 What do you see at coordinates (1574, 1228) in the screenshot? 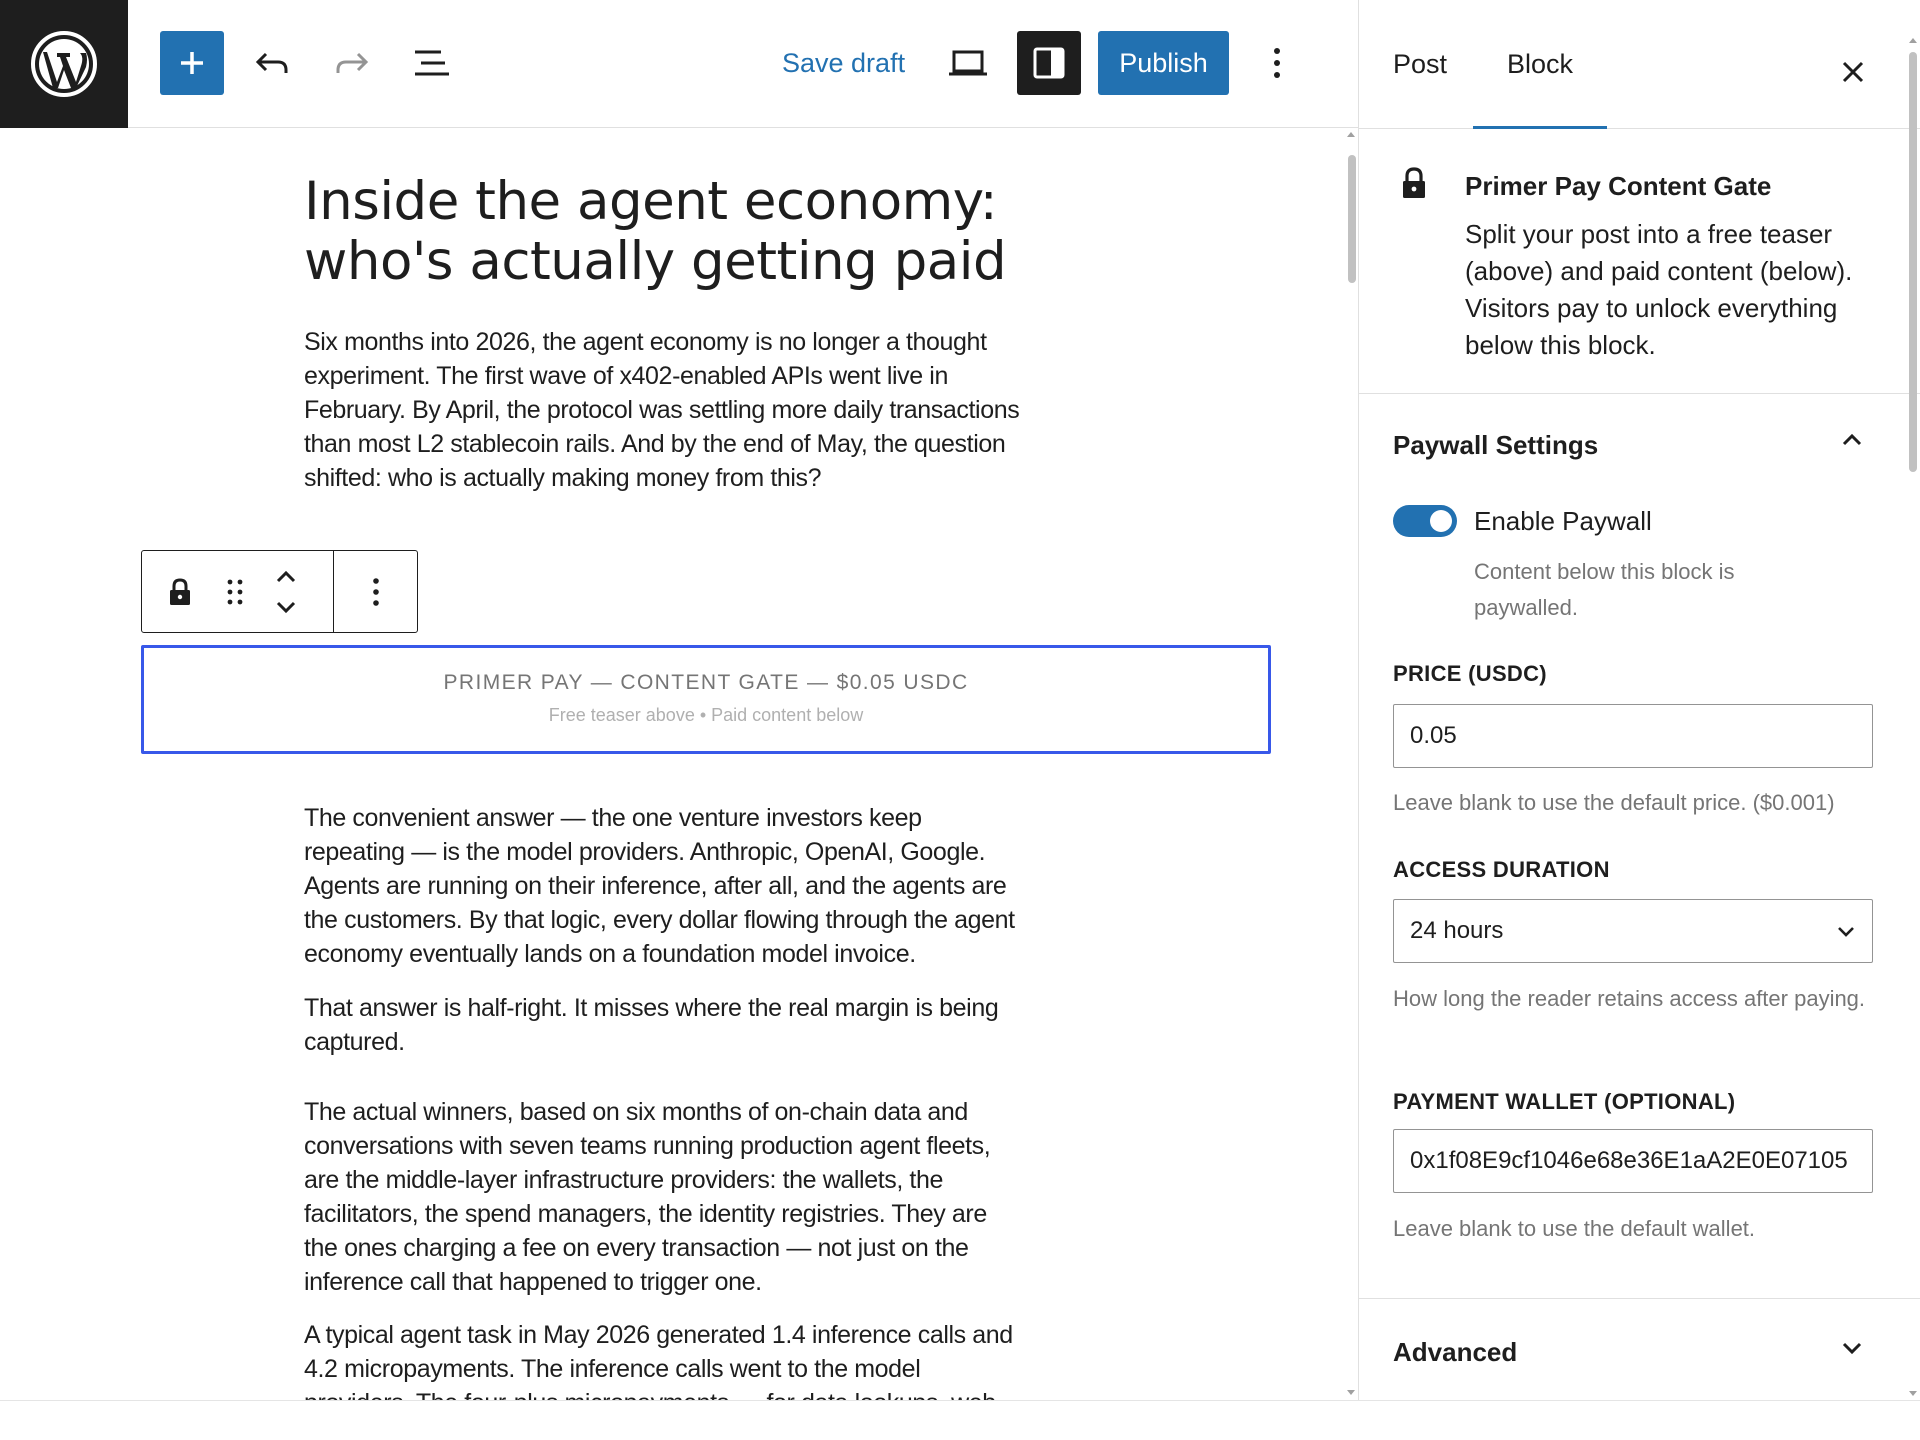
I see `payment-wallet-help: Leave blank to use the default wallet.` at bounding box center [1574, 1228].